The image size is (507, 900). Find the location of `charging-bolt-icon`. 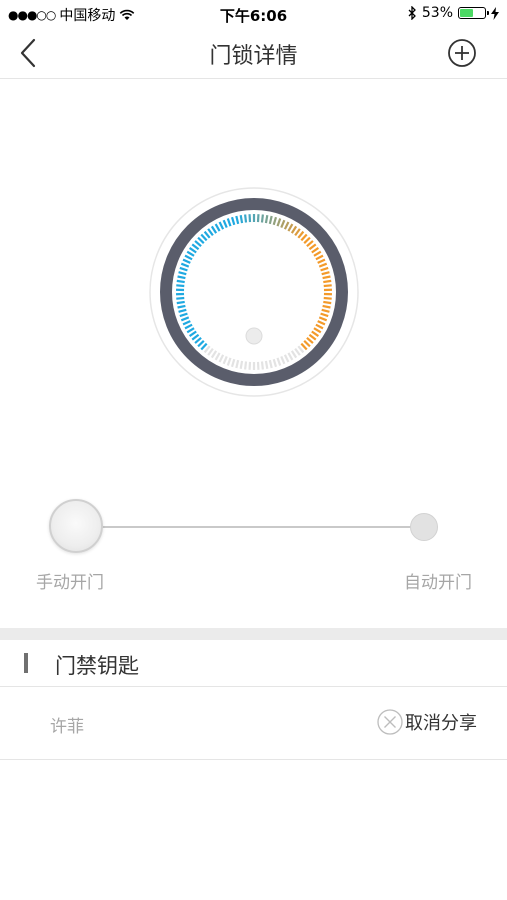

charging-bolt-icon is located at coordinates (495, 13).